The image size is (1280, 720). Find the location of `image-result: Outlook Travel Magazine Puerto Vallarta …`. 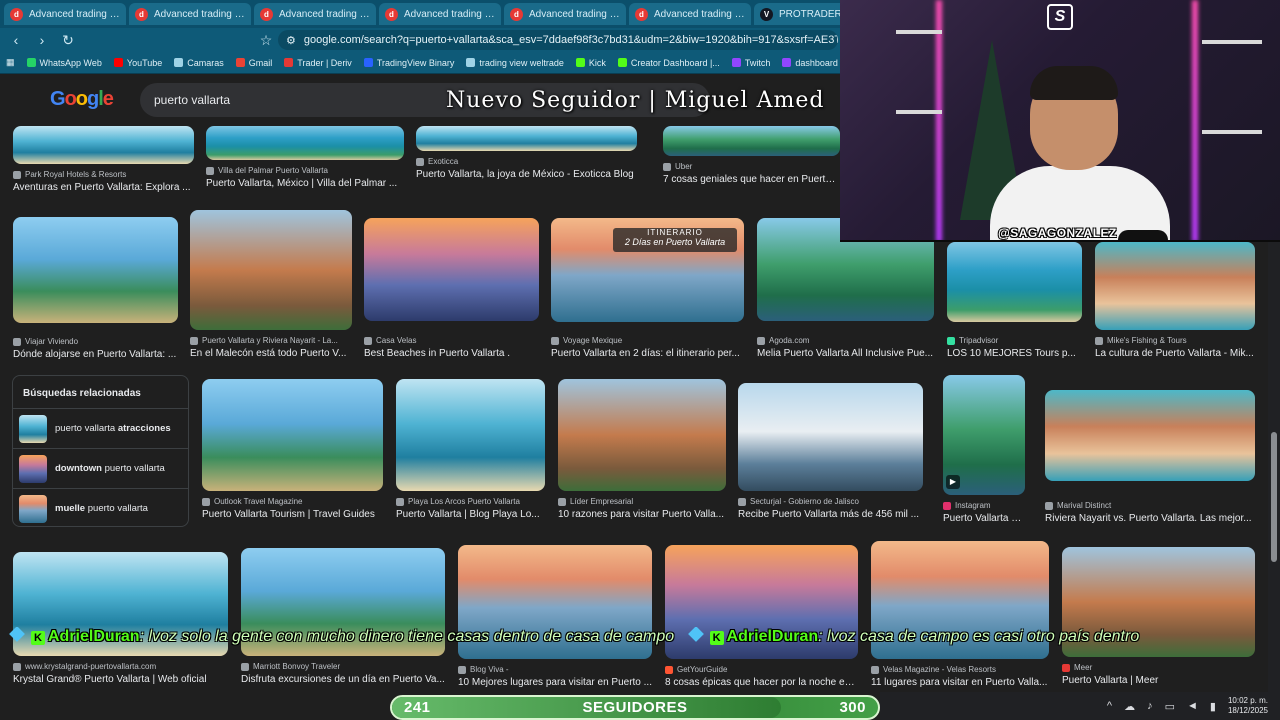

image-result: Outlook Travel Magazine Puerto Vallarta … is located at coordinates (292, 449).